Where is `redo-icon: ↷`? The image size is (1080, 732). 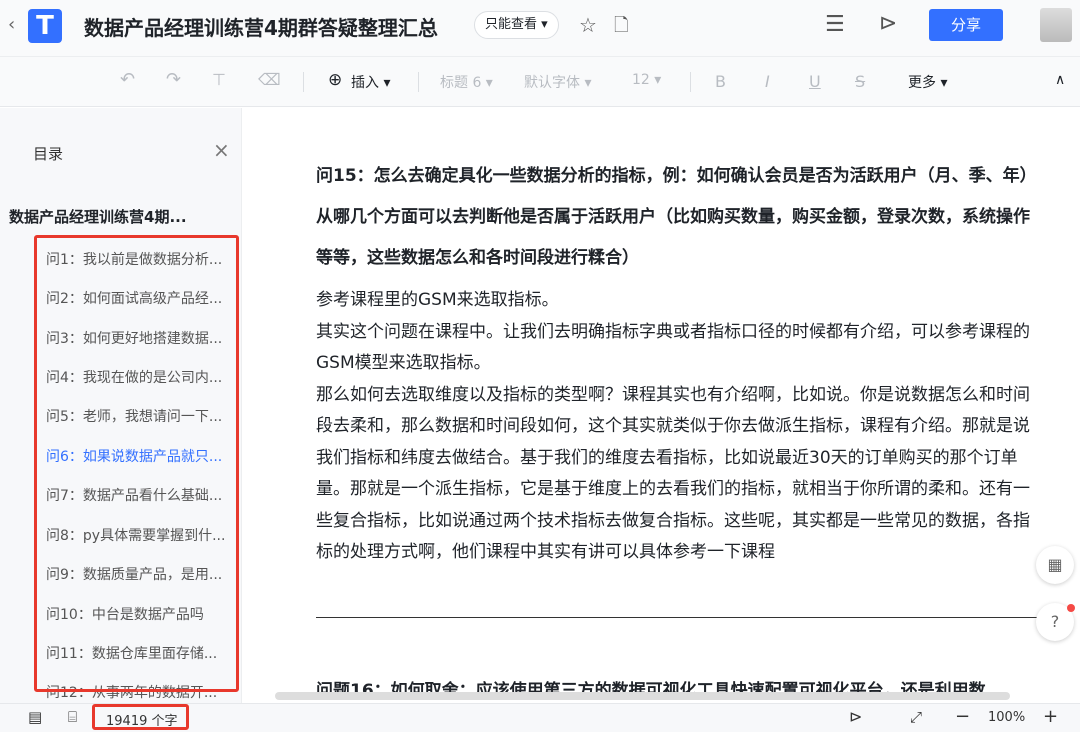 redo-icon: ↷ is located at coordinates (173, 79).